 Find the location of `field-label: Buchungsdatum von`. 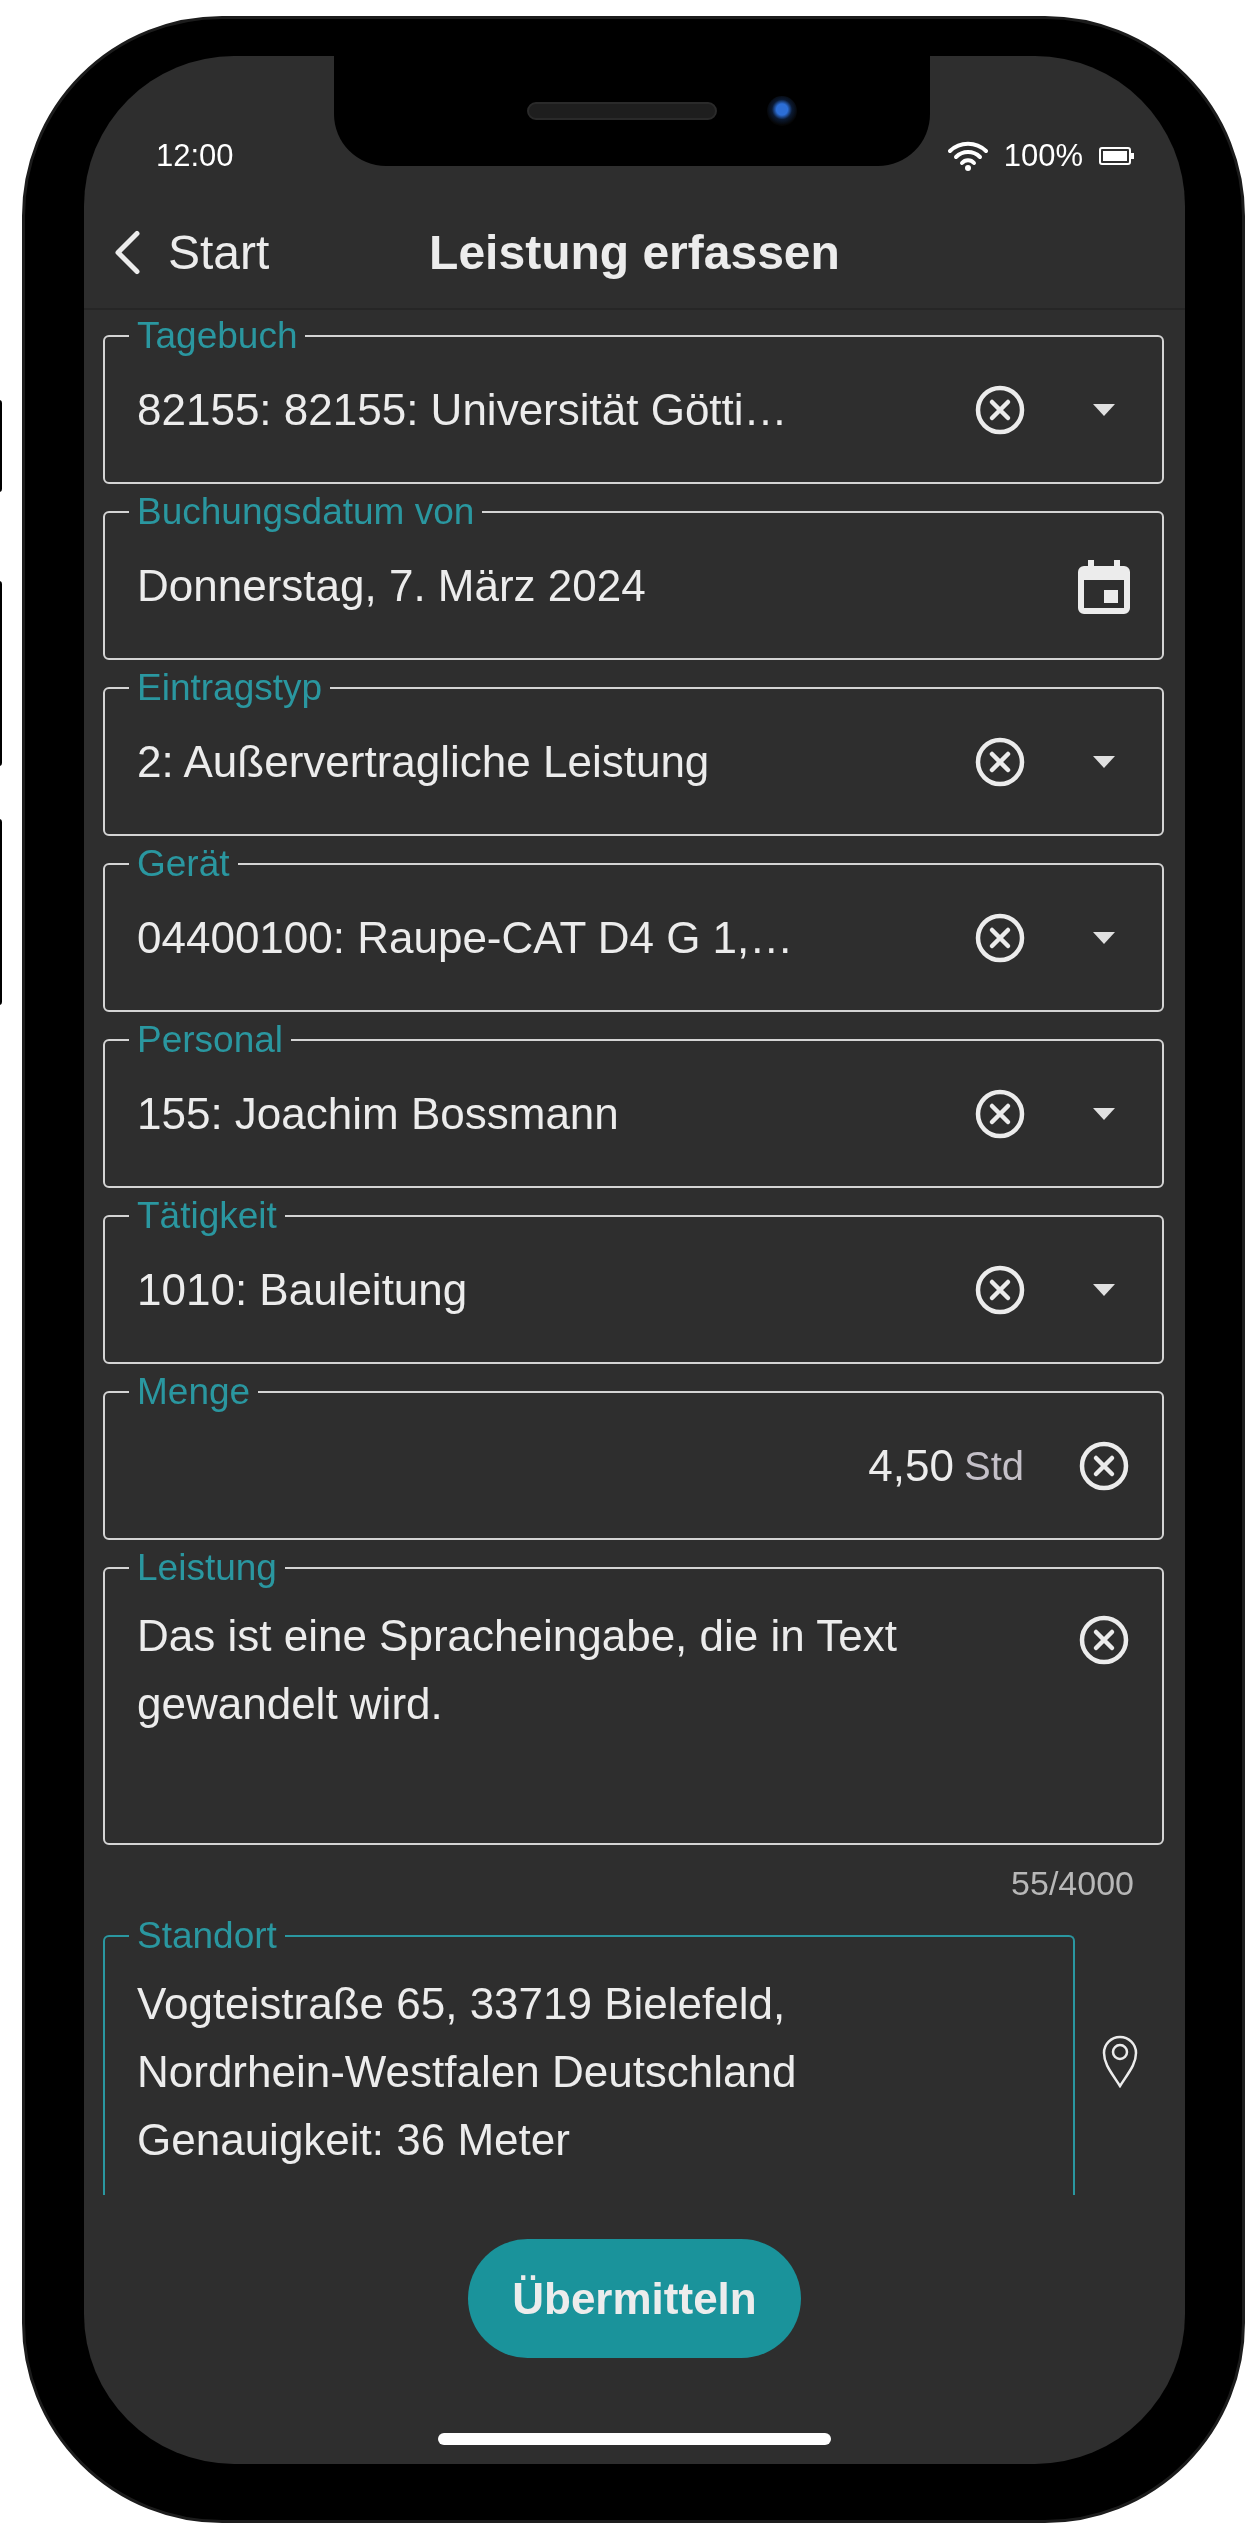

field-label: Buchungsdatum von is located at coordinates (306, 512).